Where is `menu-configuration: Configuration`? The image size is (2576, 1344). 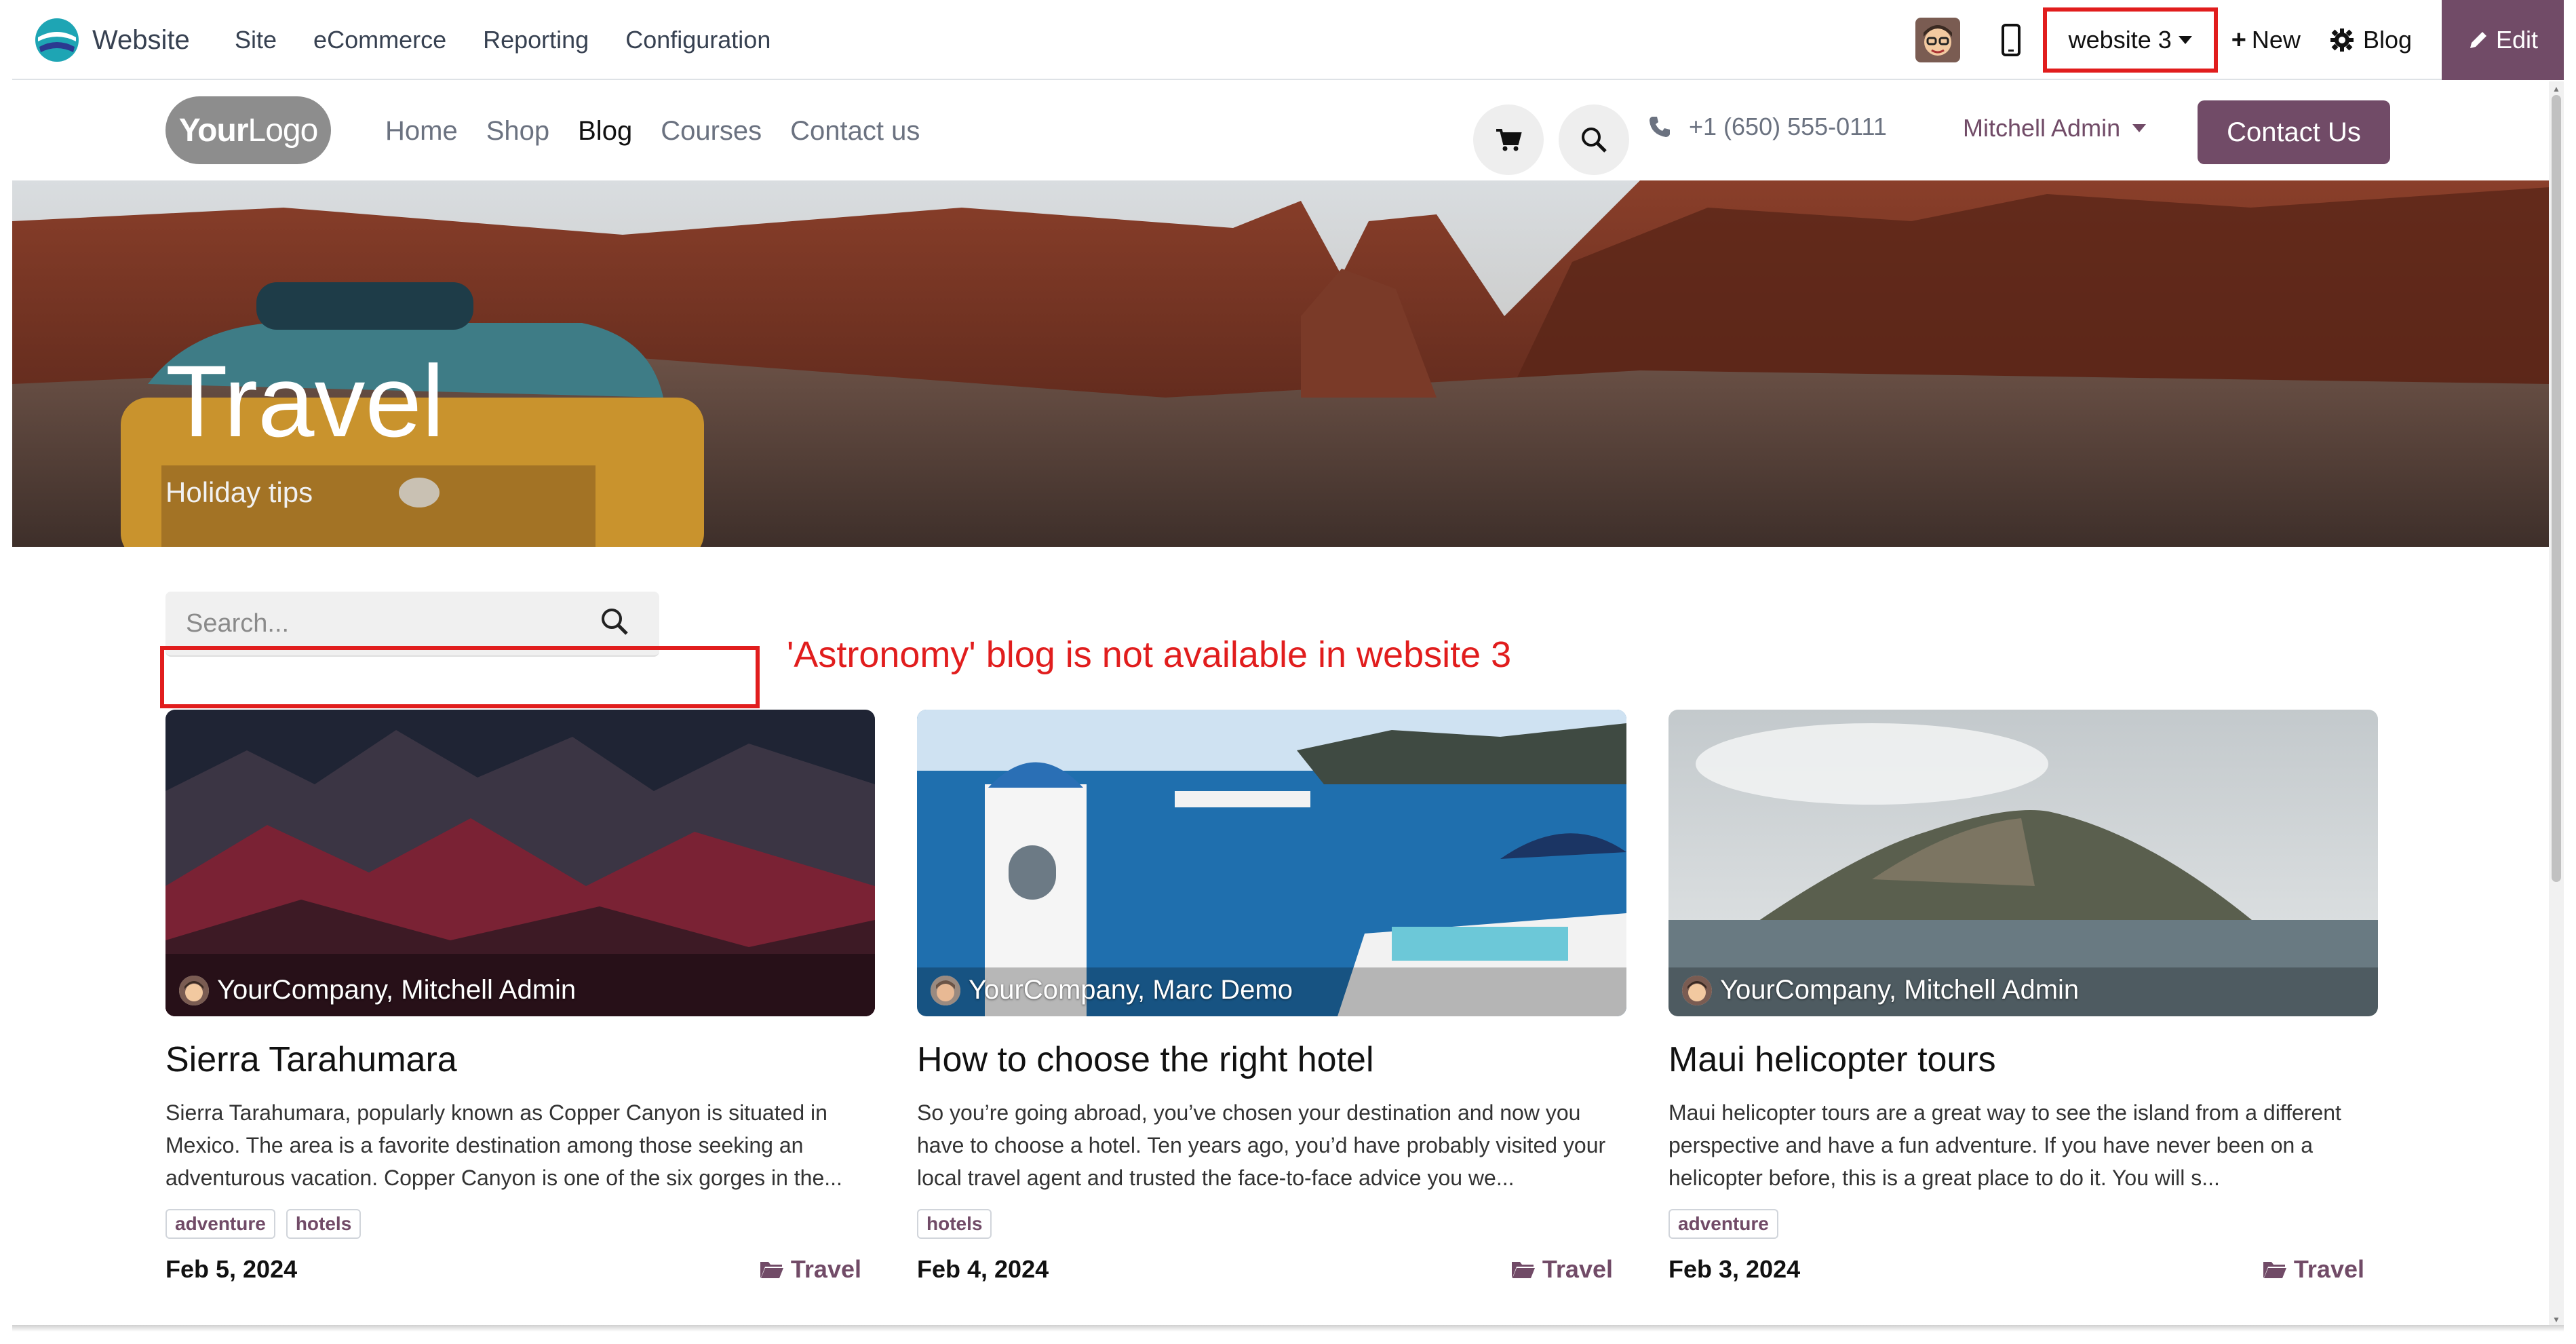 menu-configuration: Configuration is located at coordinates (697, 40).